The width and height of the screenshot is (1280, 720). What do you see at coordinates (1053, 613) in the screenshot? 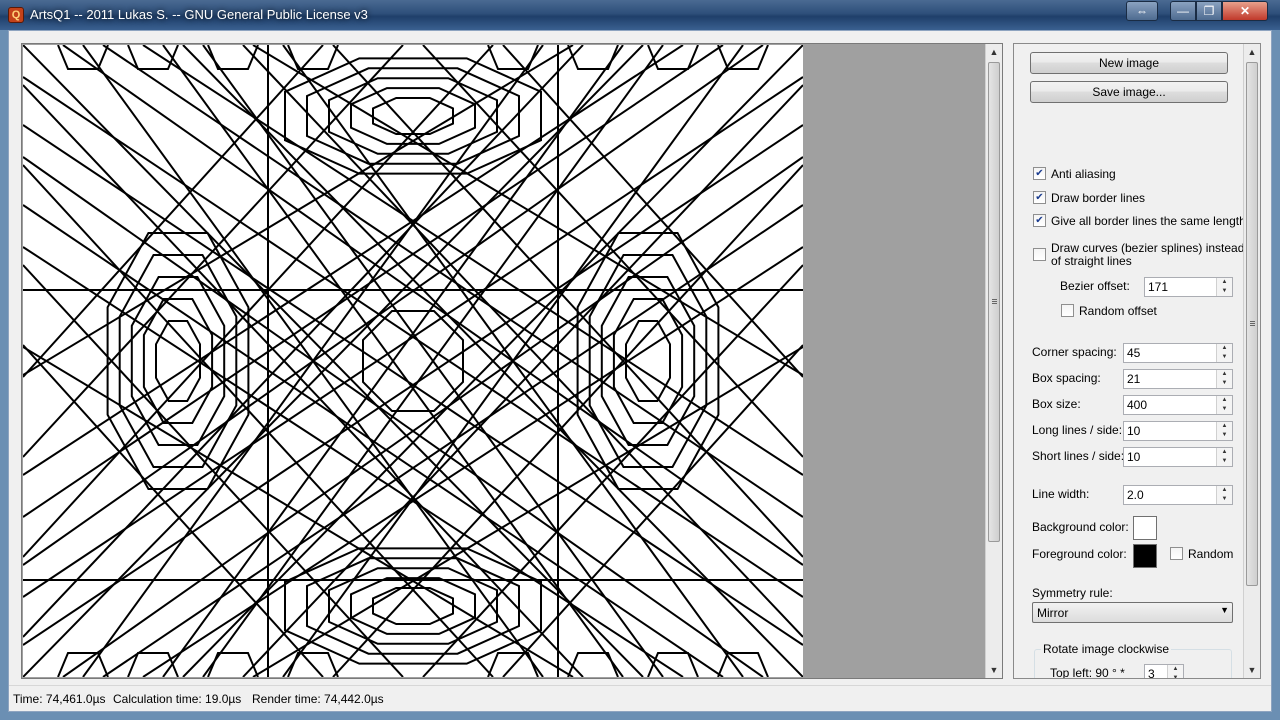
I see `symmetry-rule-value: Mirror` at bounding box center [1053, 613].